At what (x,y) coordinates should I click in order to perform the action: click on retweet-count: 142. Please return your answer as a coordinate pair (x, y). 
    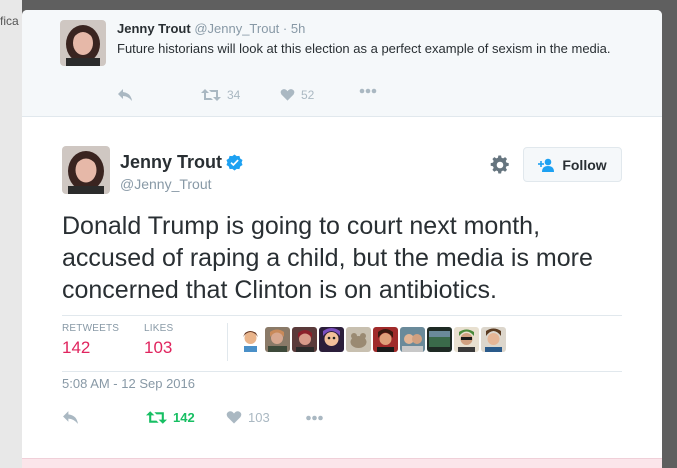
    Looking at the image, I should click on (184, 417).